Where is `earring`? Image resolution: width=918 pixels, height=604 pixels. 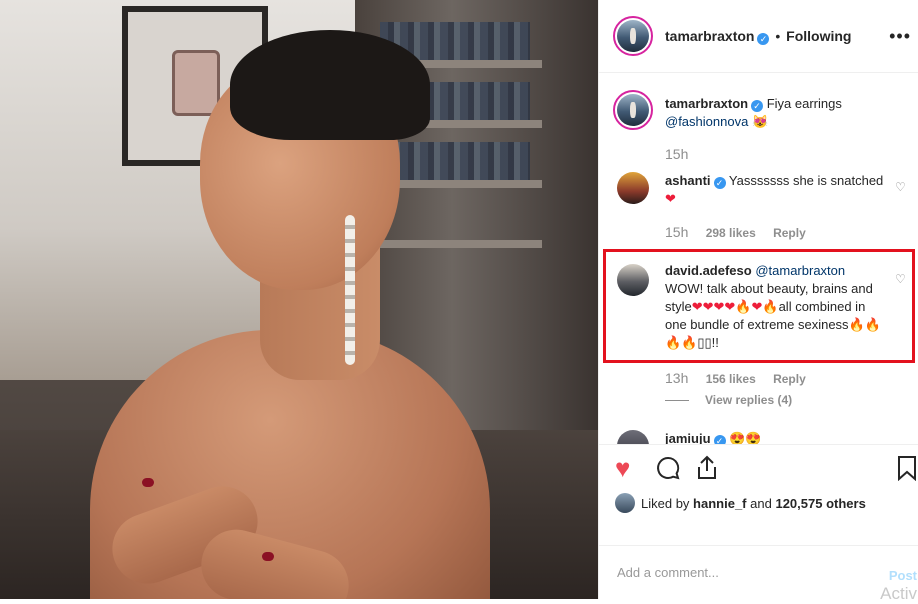 earring is located at coordinates (350, 290).